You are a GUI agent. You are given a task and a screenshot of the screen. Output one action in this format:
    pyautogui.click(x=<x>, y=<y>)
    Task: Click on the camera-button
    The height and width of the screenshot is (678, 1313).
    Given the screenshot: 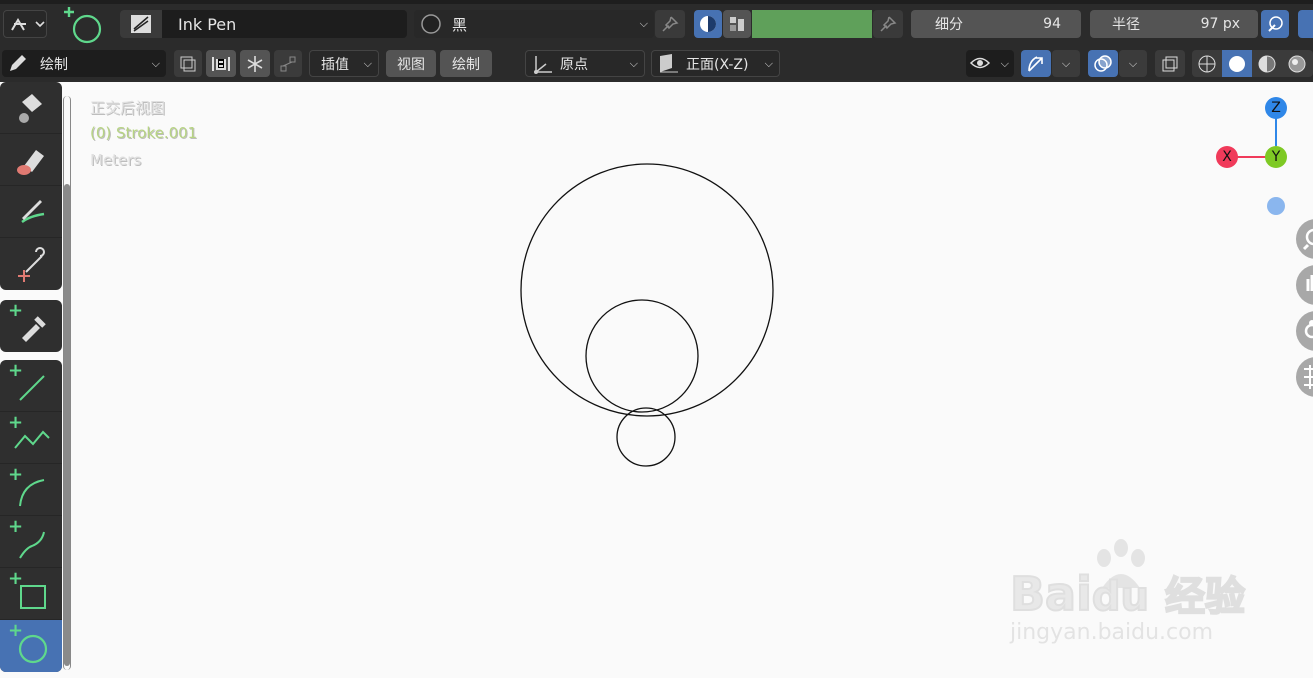 What is the action you would take?
    pyautogui.click(x=1304, y=331)
    